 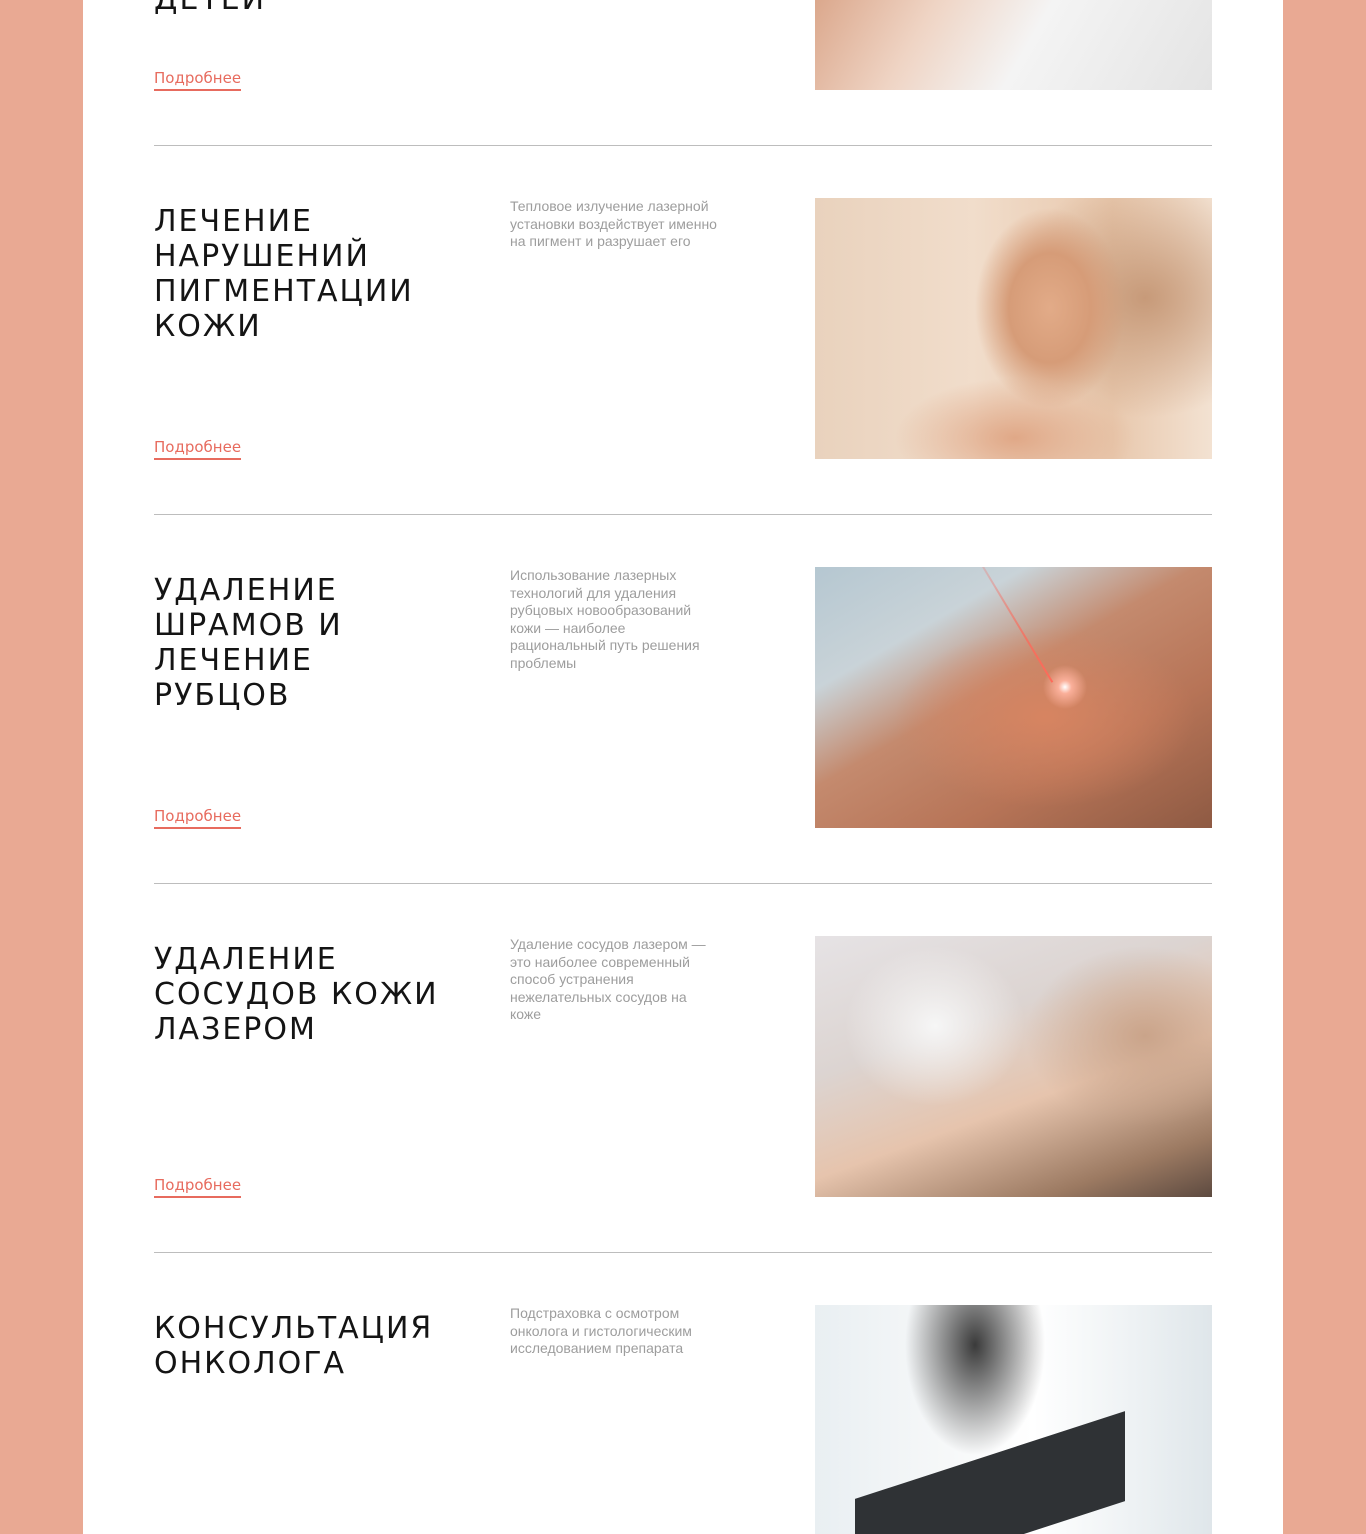 I want to click on laser-beam, so click(x=1018, y=625).